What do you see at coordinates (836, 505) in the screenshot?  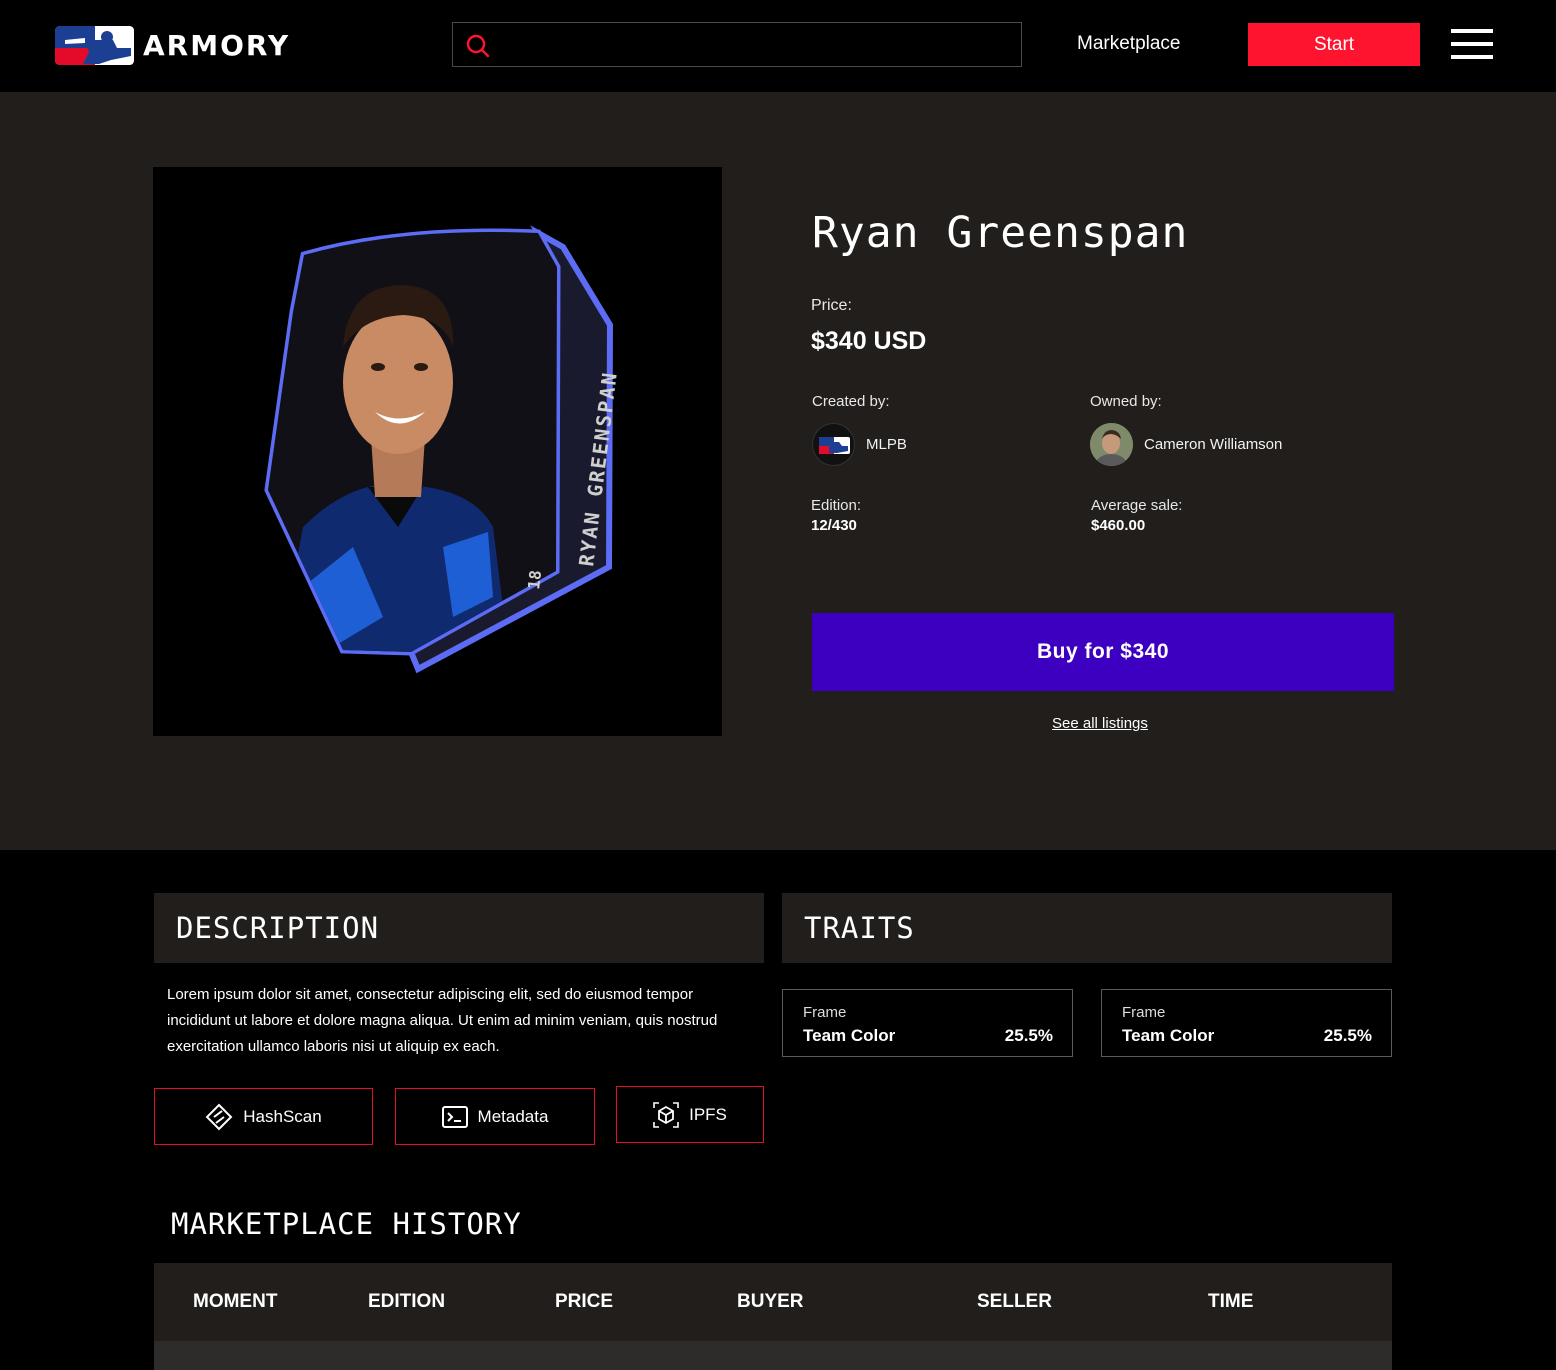 I see `edition-label: Edition:` at bounding box center [836, 505].